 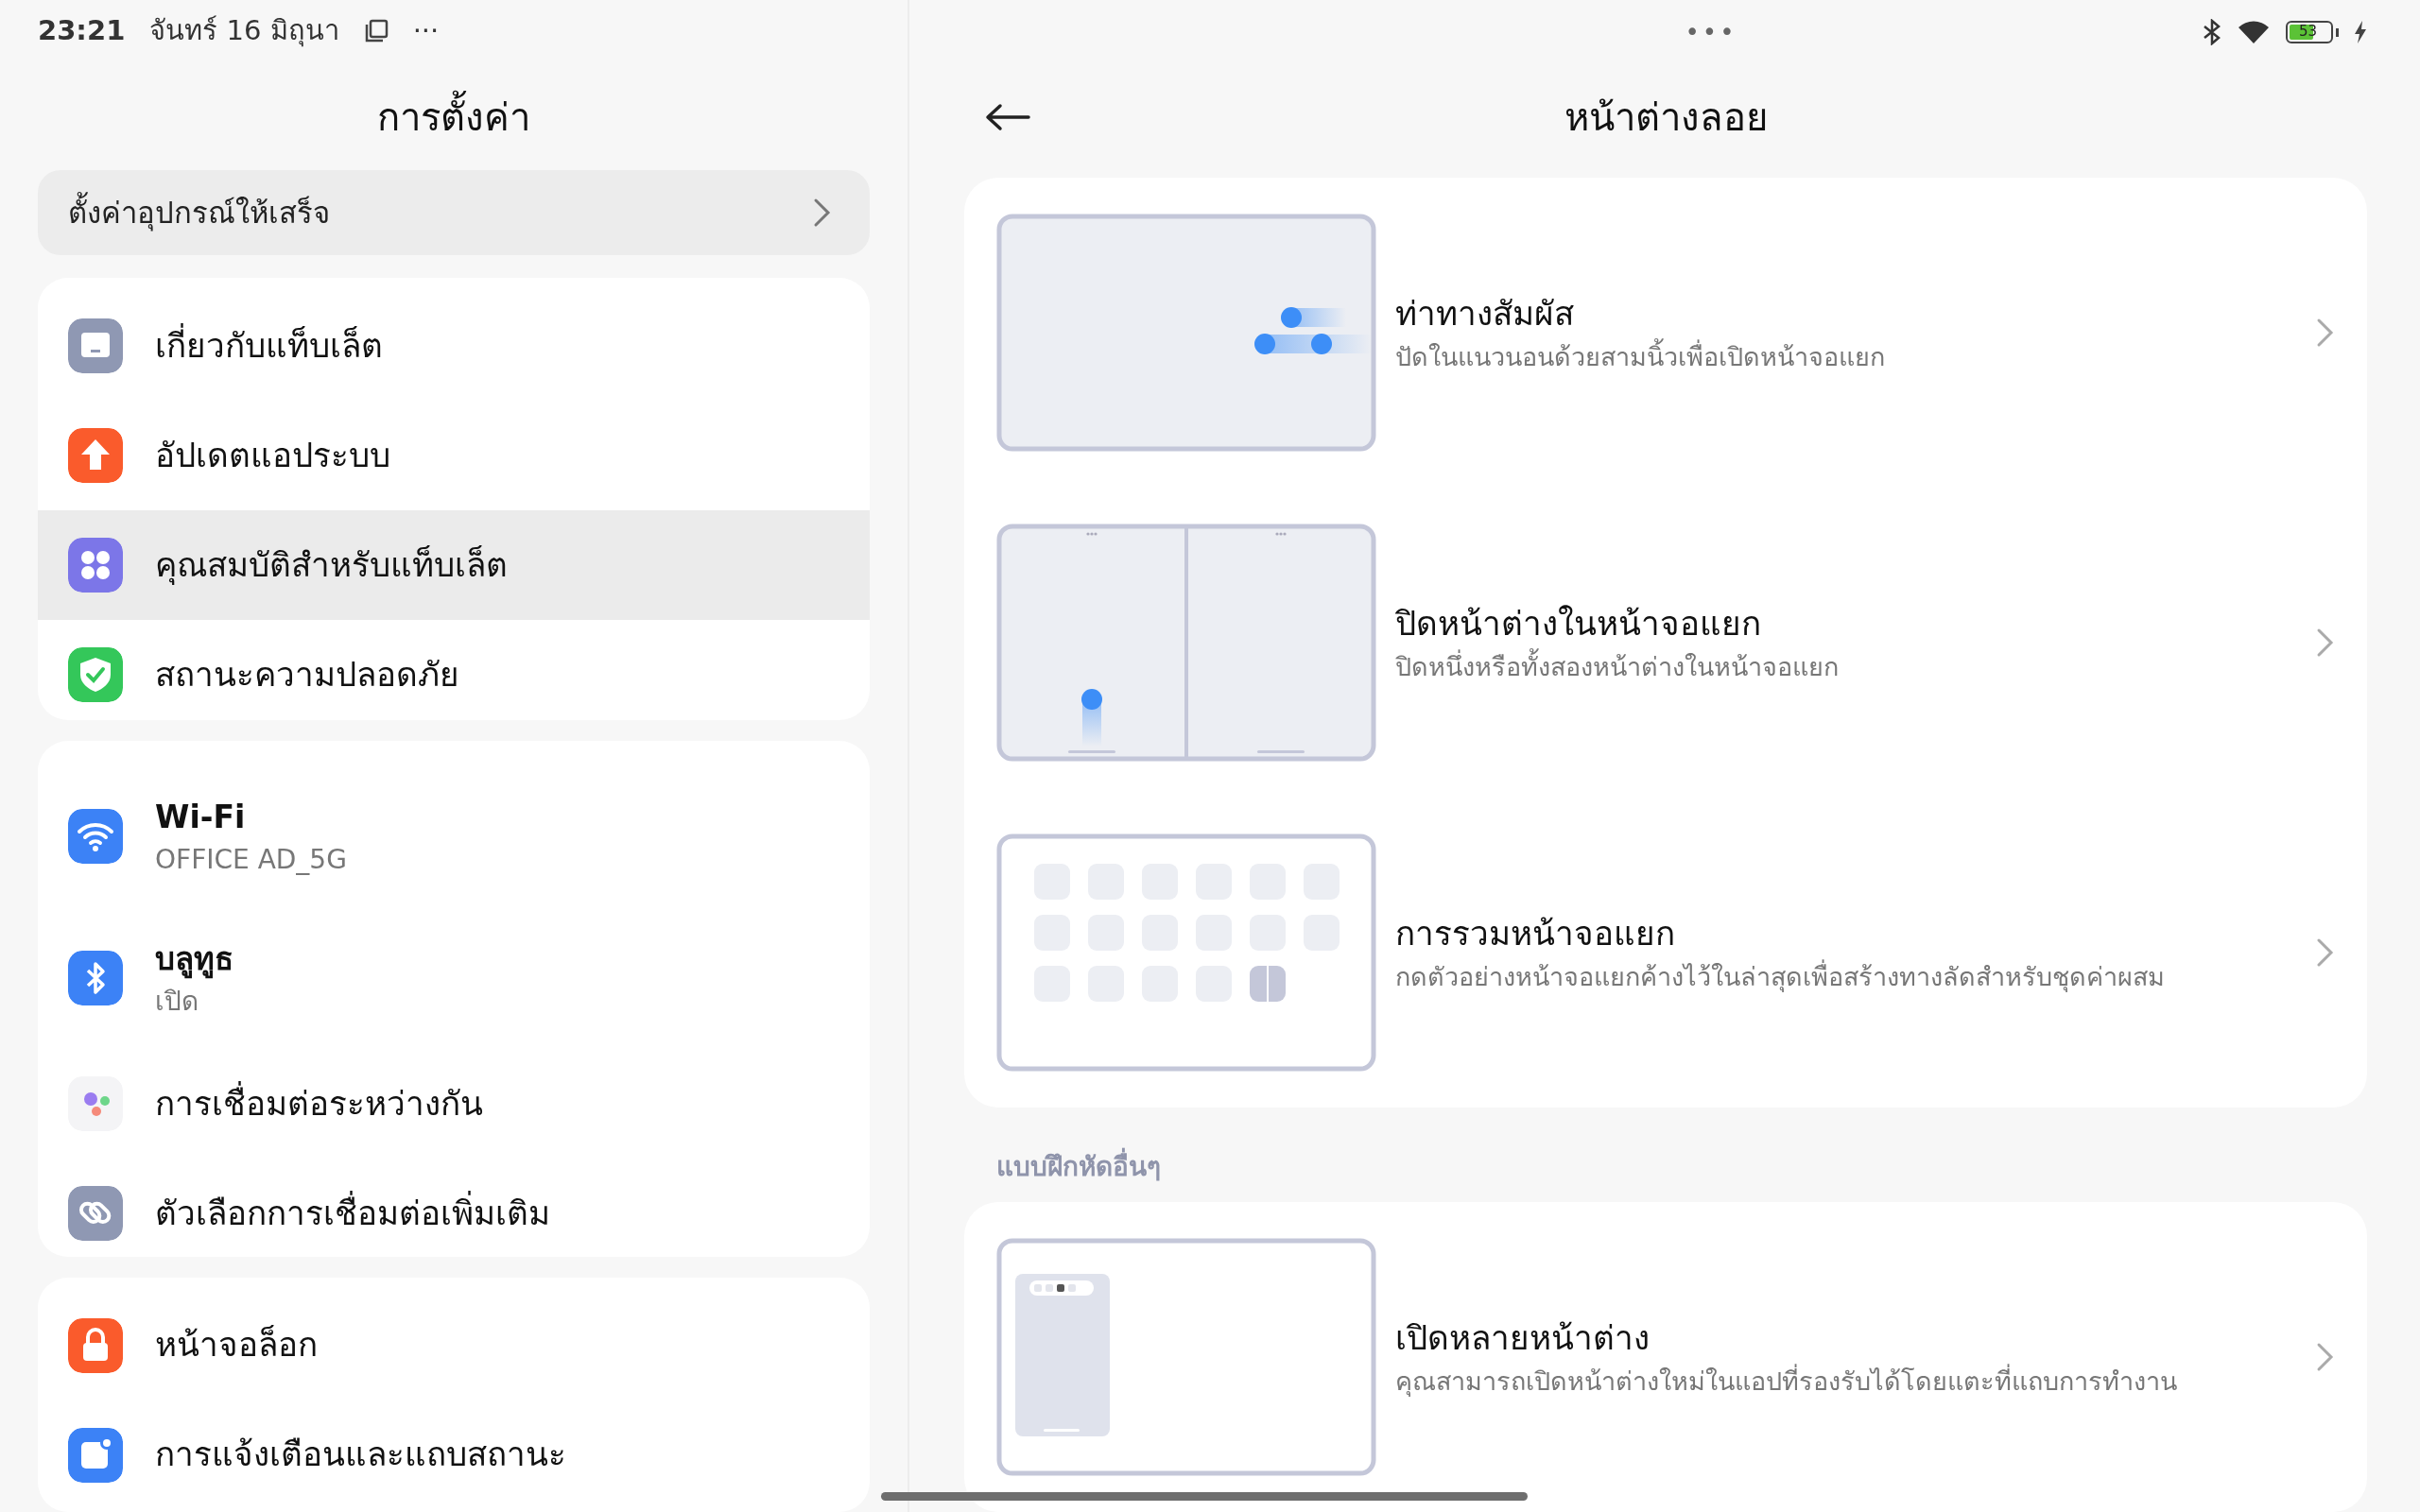 What do you see at coordinates (1665, 1357) in the screenshot?
I see `option-item: เปิดหลายหน้าต่าง คุณสามารถเปิดหน้าต่างใหม่ในแอปที่รองรับได้โดยแตะที่แถบการทำงาน` at bounding box center [1665, 1357].